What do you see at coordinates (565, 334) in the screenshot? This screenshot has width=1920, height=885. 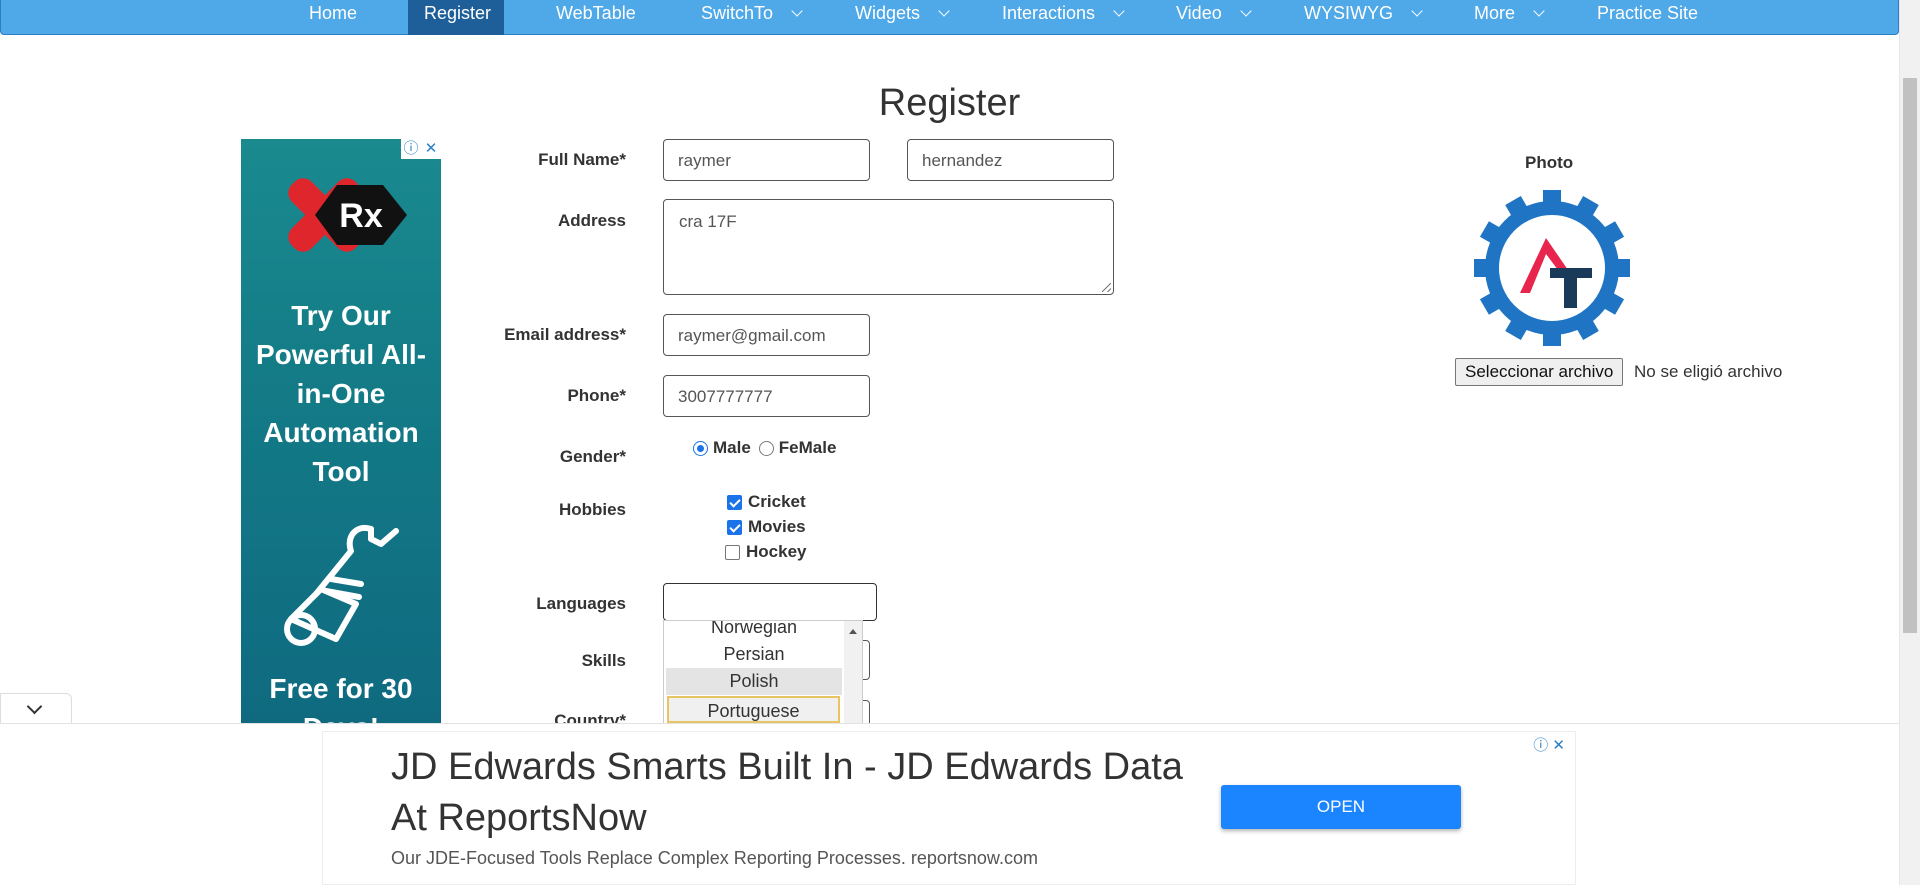 I see `email-label: Email address*` at bounding box center [565, 334].